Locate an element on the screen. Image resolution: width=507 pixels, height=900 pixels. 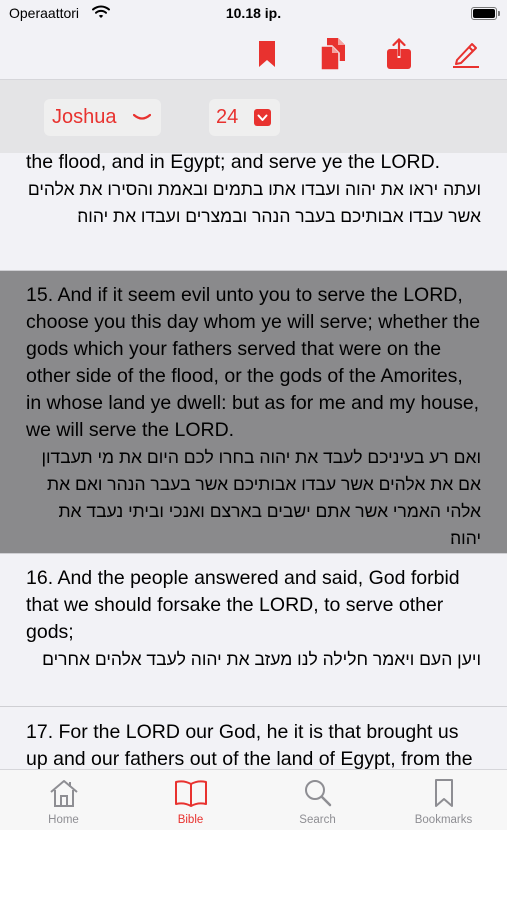
book-dropdown: Joshua is located at coordinates (102, 117).